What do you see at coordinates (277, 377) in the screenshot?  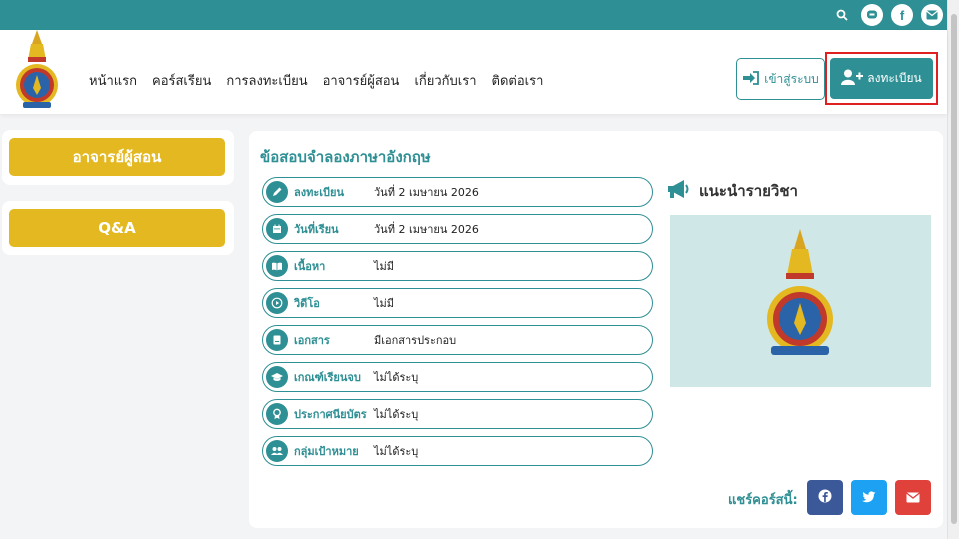 I see `graduation-cap-icon` at bounding box center [277, 377].